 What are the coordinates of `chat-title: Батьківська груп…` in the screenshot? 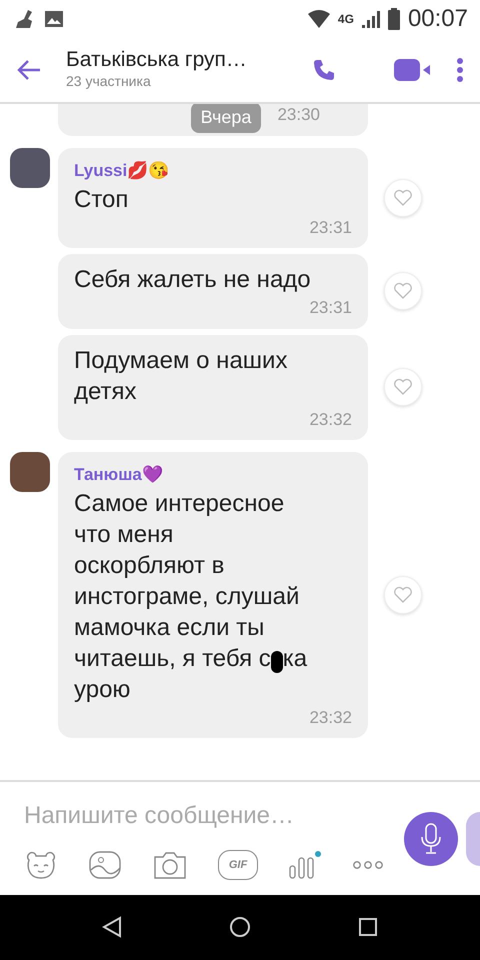 It's located at (157, 60).